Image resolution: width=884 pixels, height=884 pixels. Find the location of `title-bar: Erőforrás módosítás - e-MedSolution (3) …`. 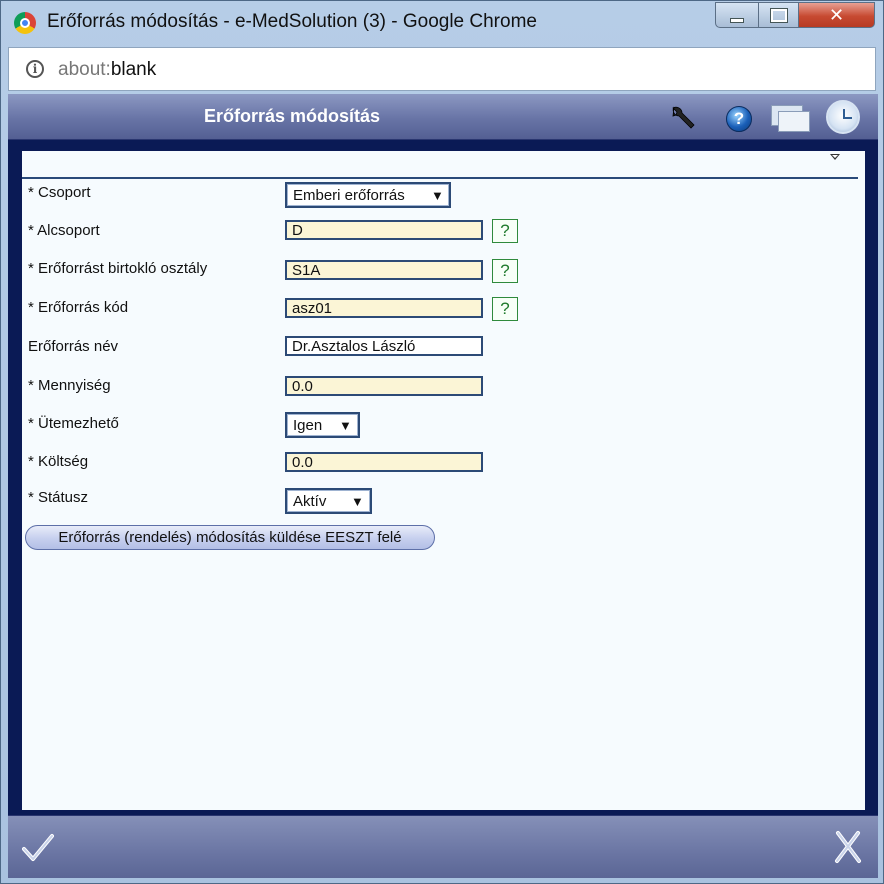

title-bar: Erőforrás módosítás - e-MedSolution (3) … is located at coordinates (442, 23).